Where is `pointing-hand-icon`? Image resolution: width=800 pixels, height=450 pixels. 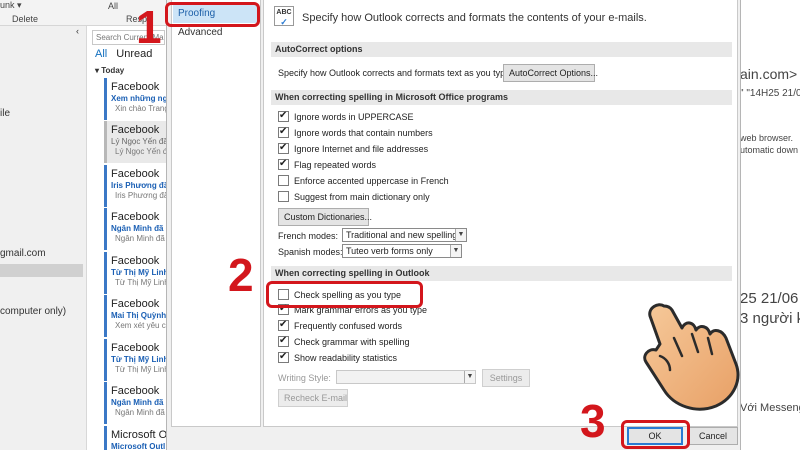
pointing-hand-icon is located at coordinates (691, 357).